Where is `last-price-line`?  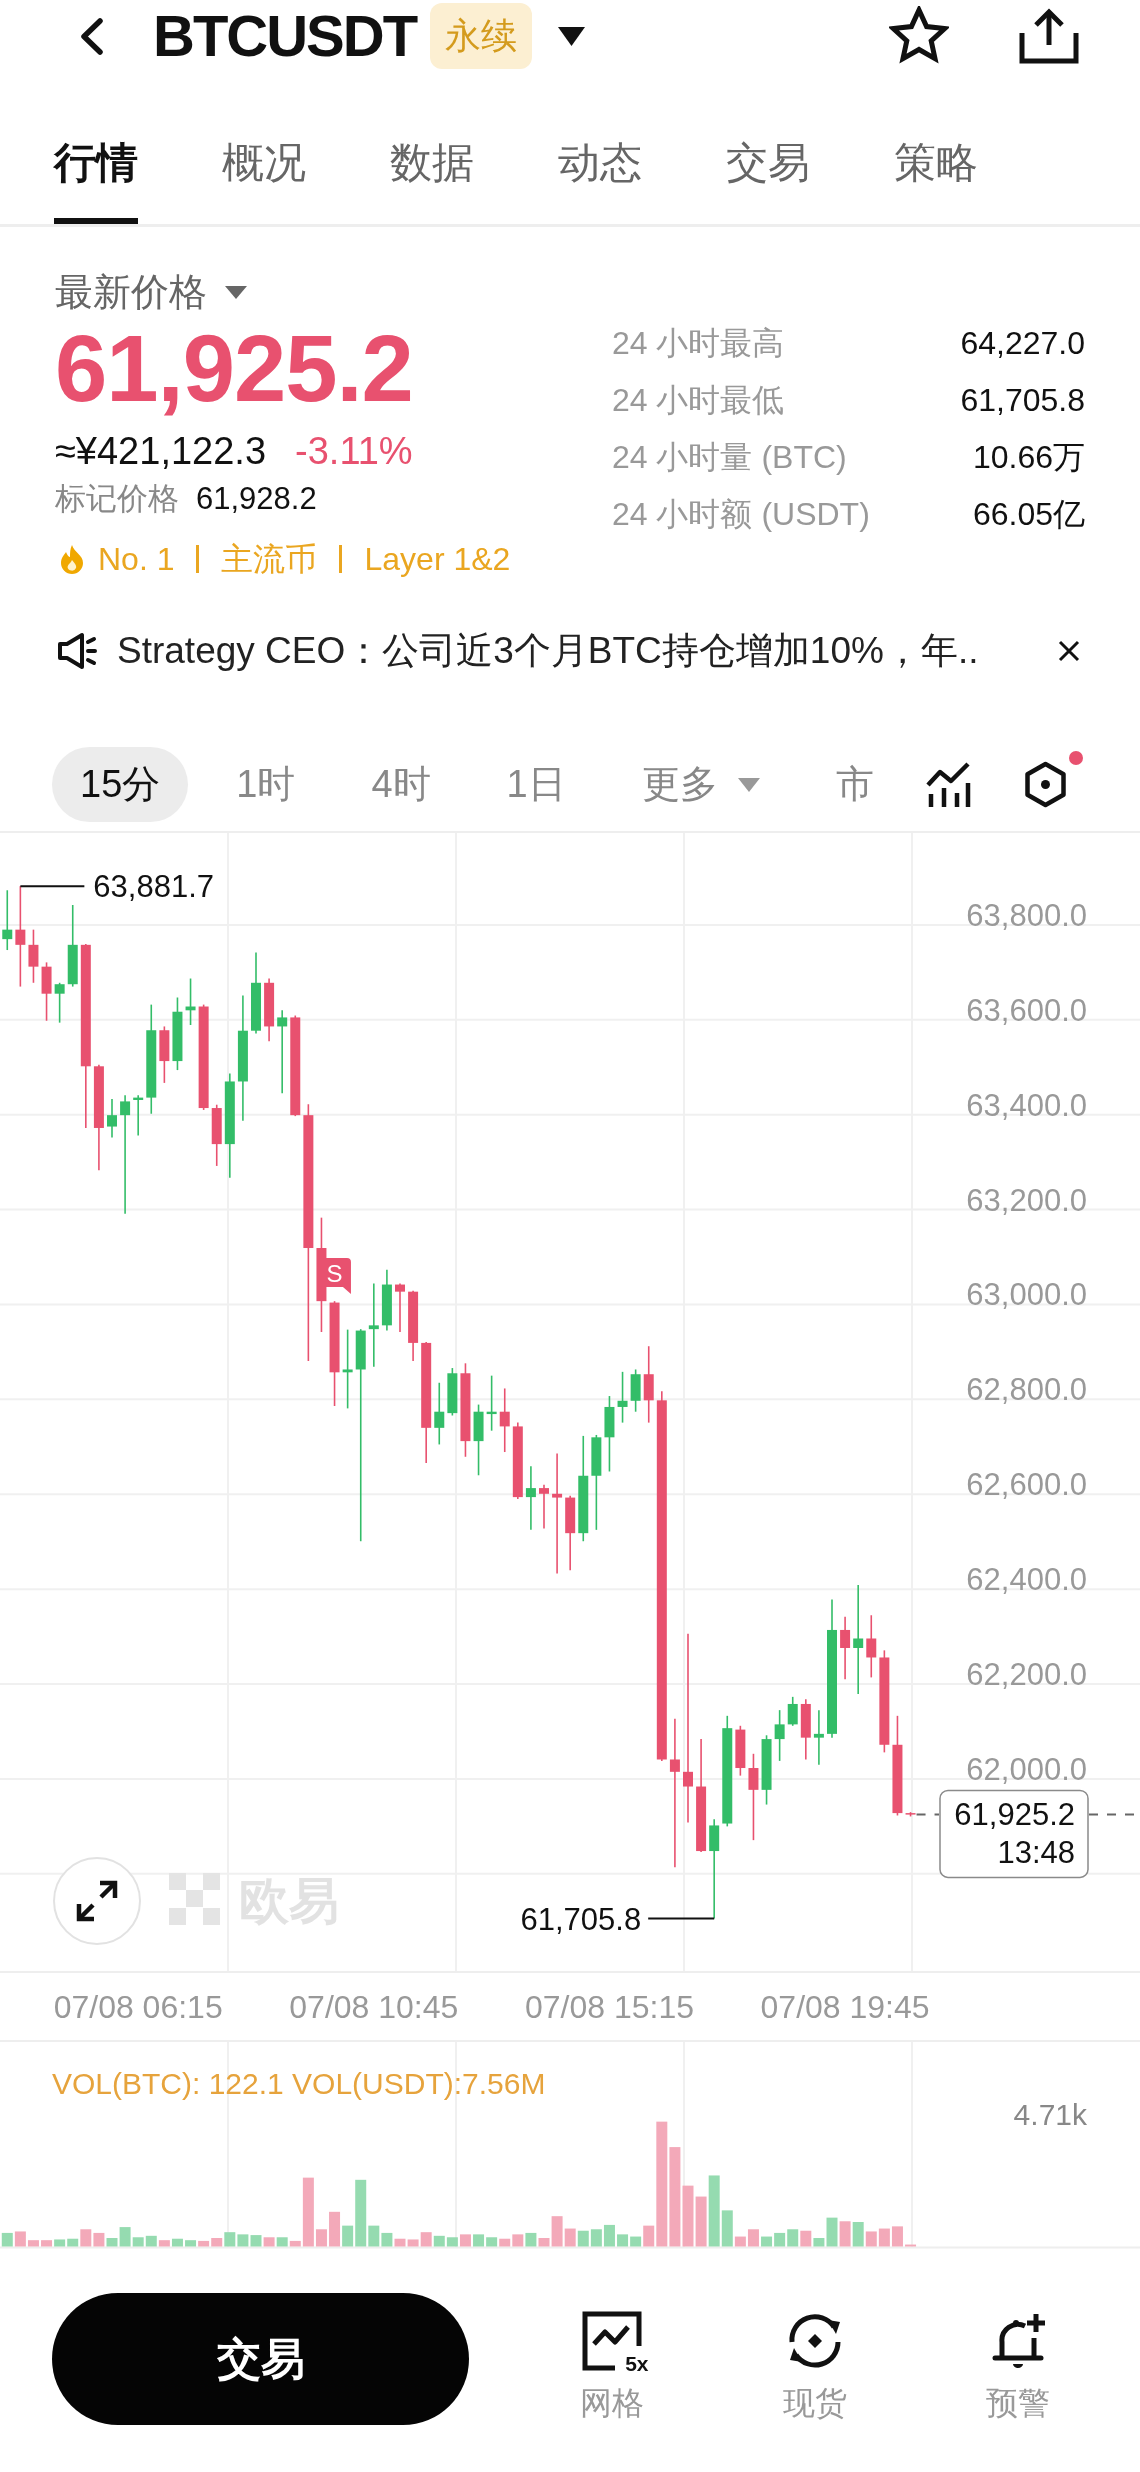
last-price-line is located at coordinates (927, 1814).